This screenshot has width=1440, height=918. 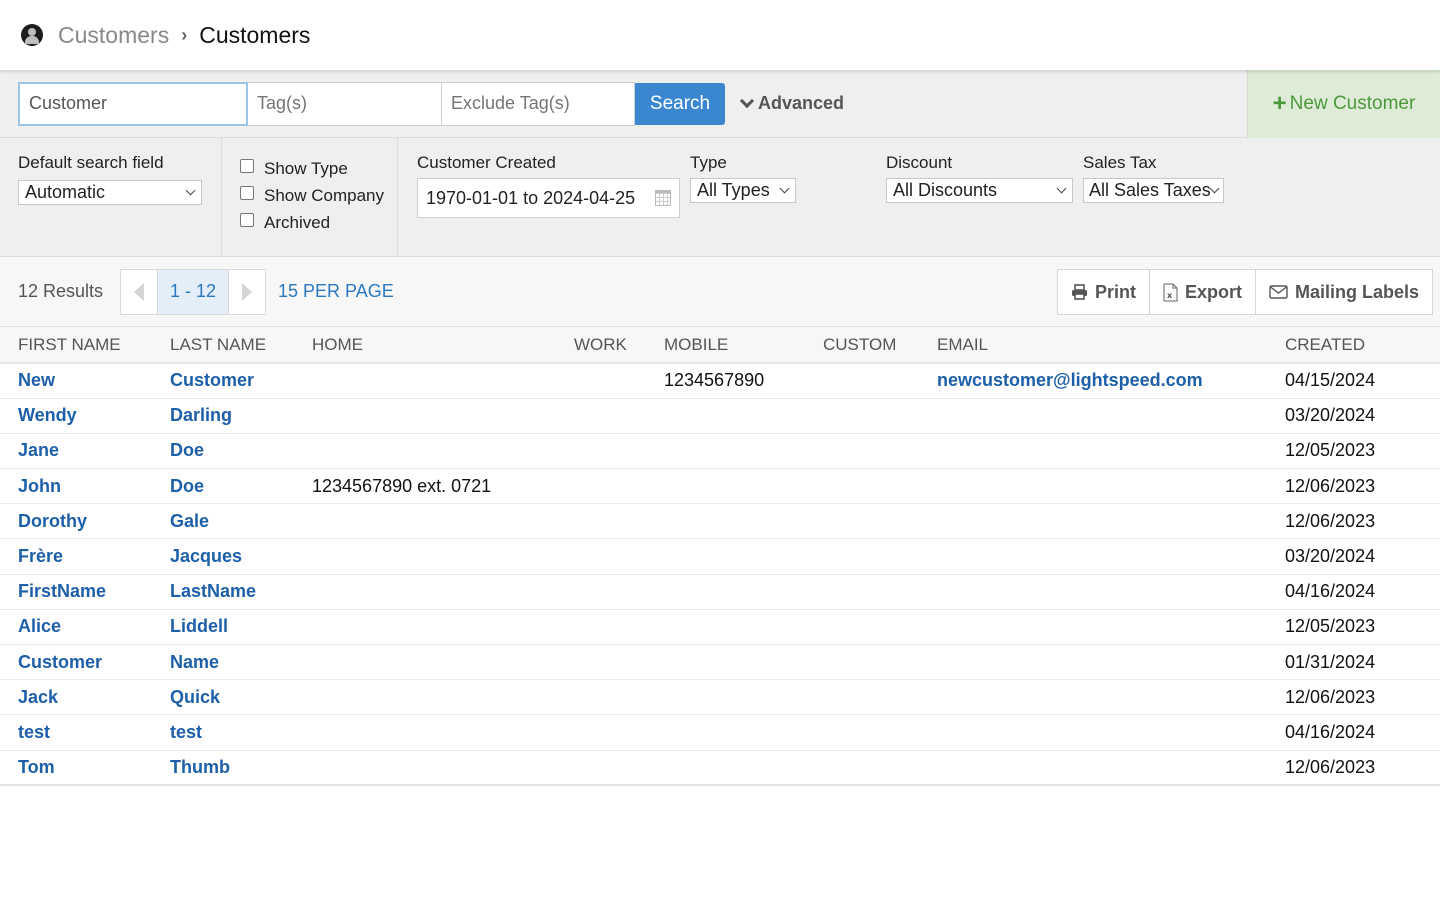 What do you see at coordinates (85, 767) in the screenshot?
I see `first-name-cell: Tom` at bounding box center [85, 767].